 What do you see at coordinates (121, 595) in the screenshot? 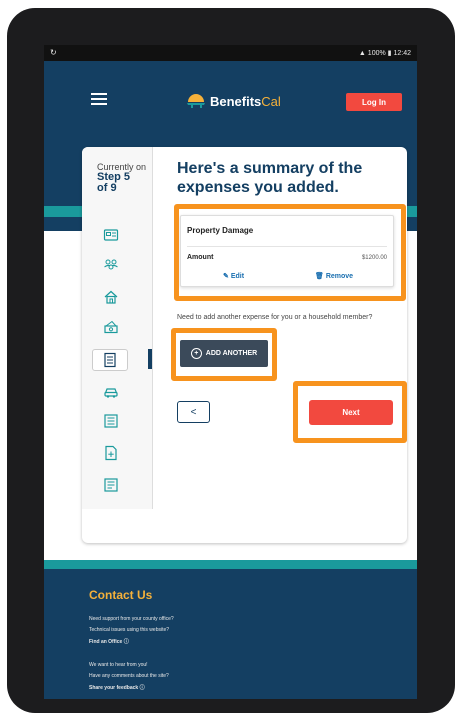
I see `contact-title: Contact Us` at bounding box center [121, 595].